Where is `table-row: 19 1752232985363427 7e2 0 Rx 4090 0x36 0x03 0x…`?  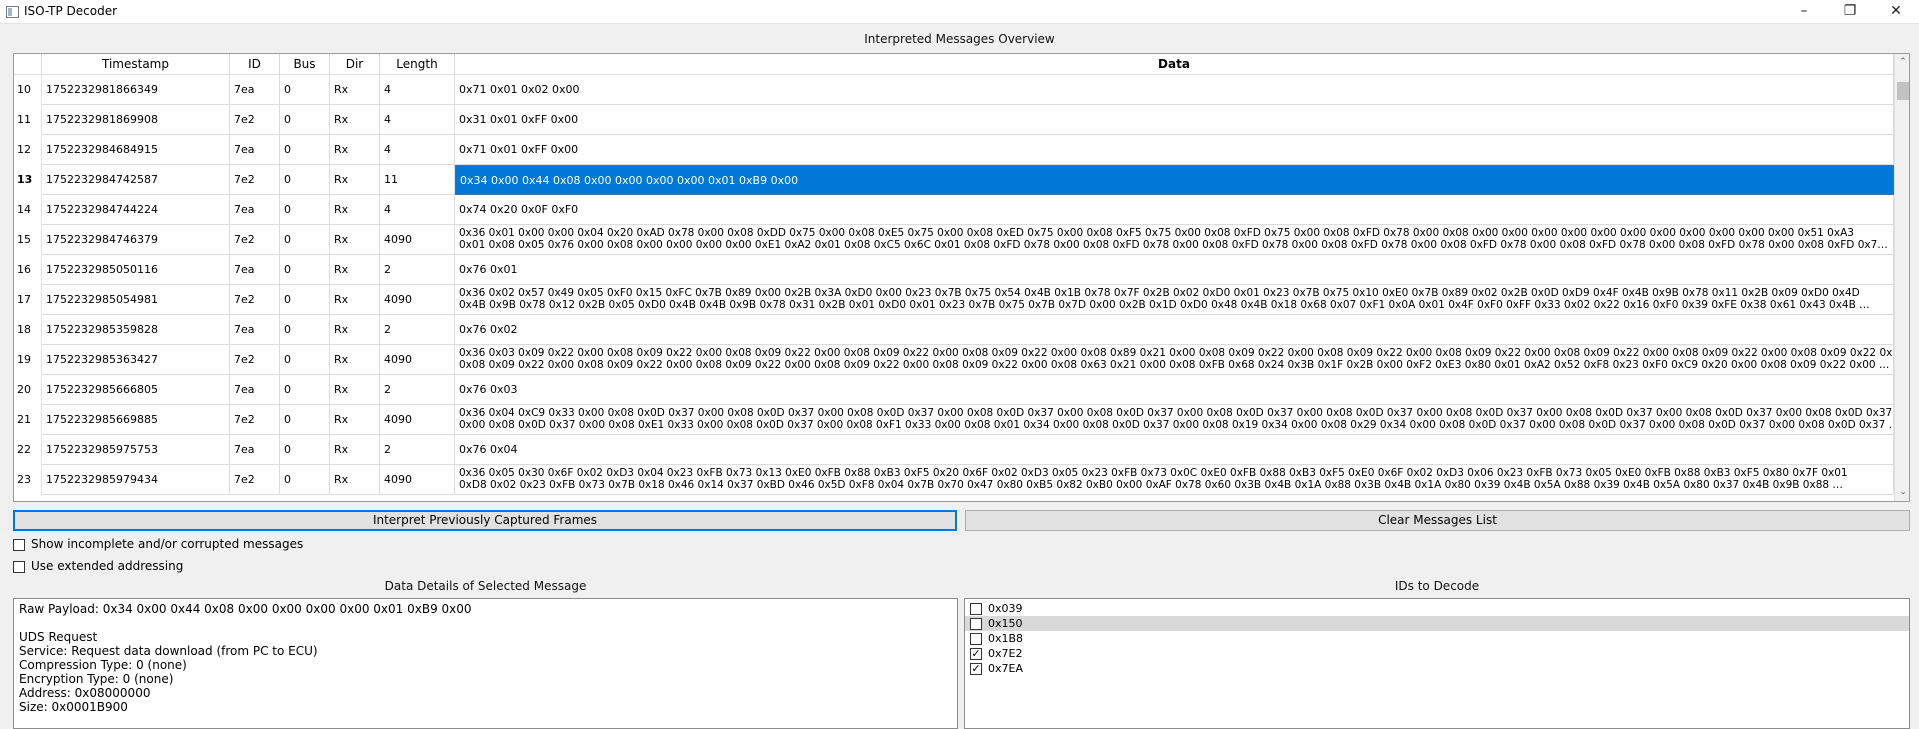
table-row: 19 1752232985363427 7e2 0 Rx 4090 0x36 0x03 0x… is located at coordinates (954, 360).